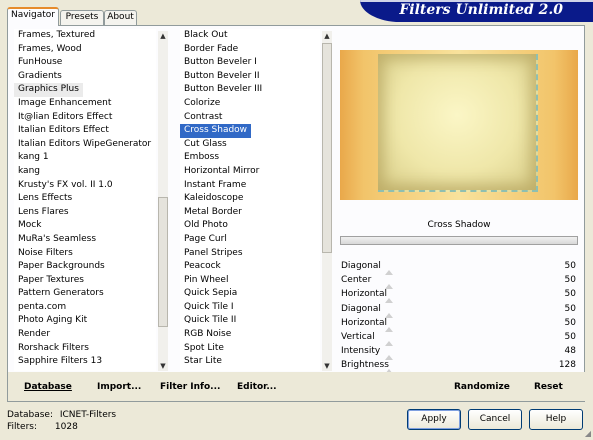 The image size is (593, 440). I want to click on filter-scrollbar: ▲ ▼, so click(327, 201).